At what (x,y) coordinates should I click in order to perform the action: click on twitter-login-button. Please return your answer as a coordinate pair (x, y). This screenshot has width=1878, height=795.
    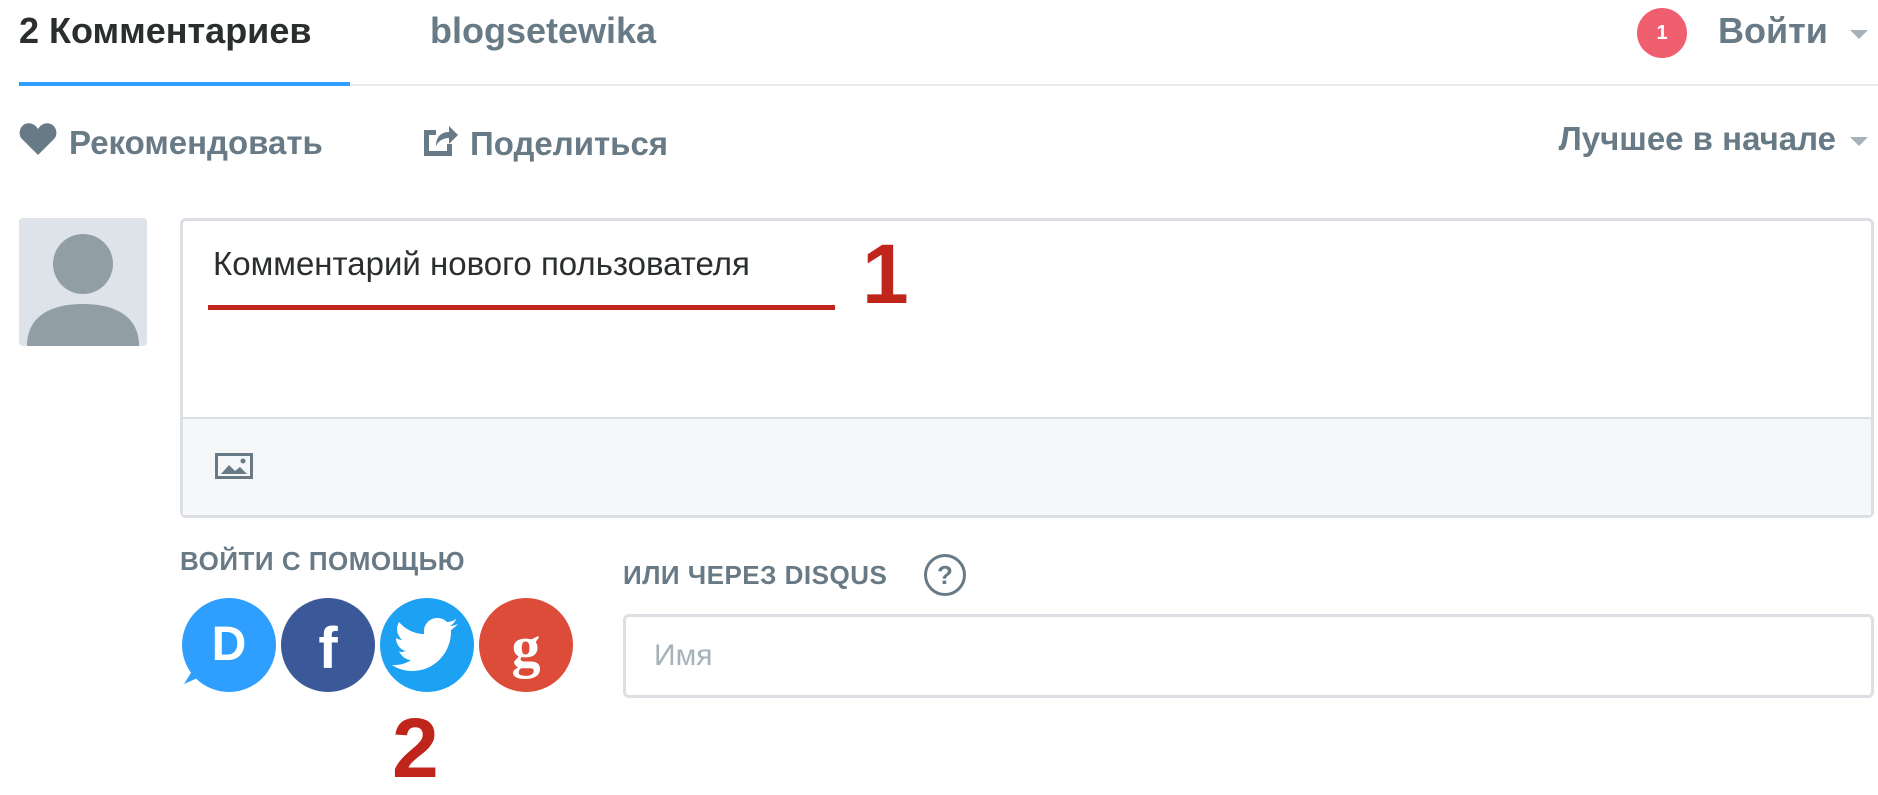
    Looking at the image, I should click on (427, 645).